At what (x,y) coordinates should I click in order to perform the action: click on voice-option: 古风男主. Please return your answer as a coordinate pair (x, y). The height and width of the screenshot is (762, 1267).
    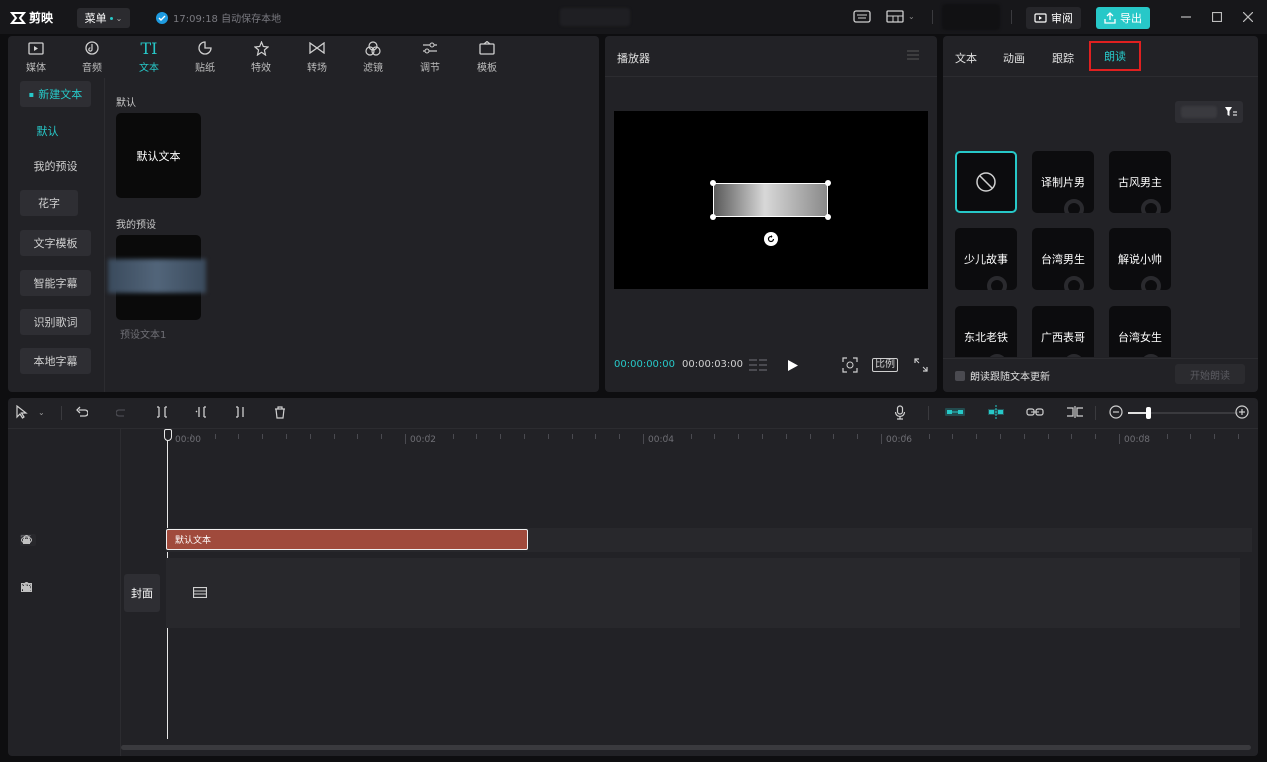
    Looking at the image, I should click on (1140, 182).